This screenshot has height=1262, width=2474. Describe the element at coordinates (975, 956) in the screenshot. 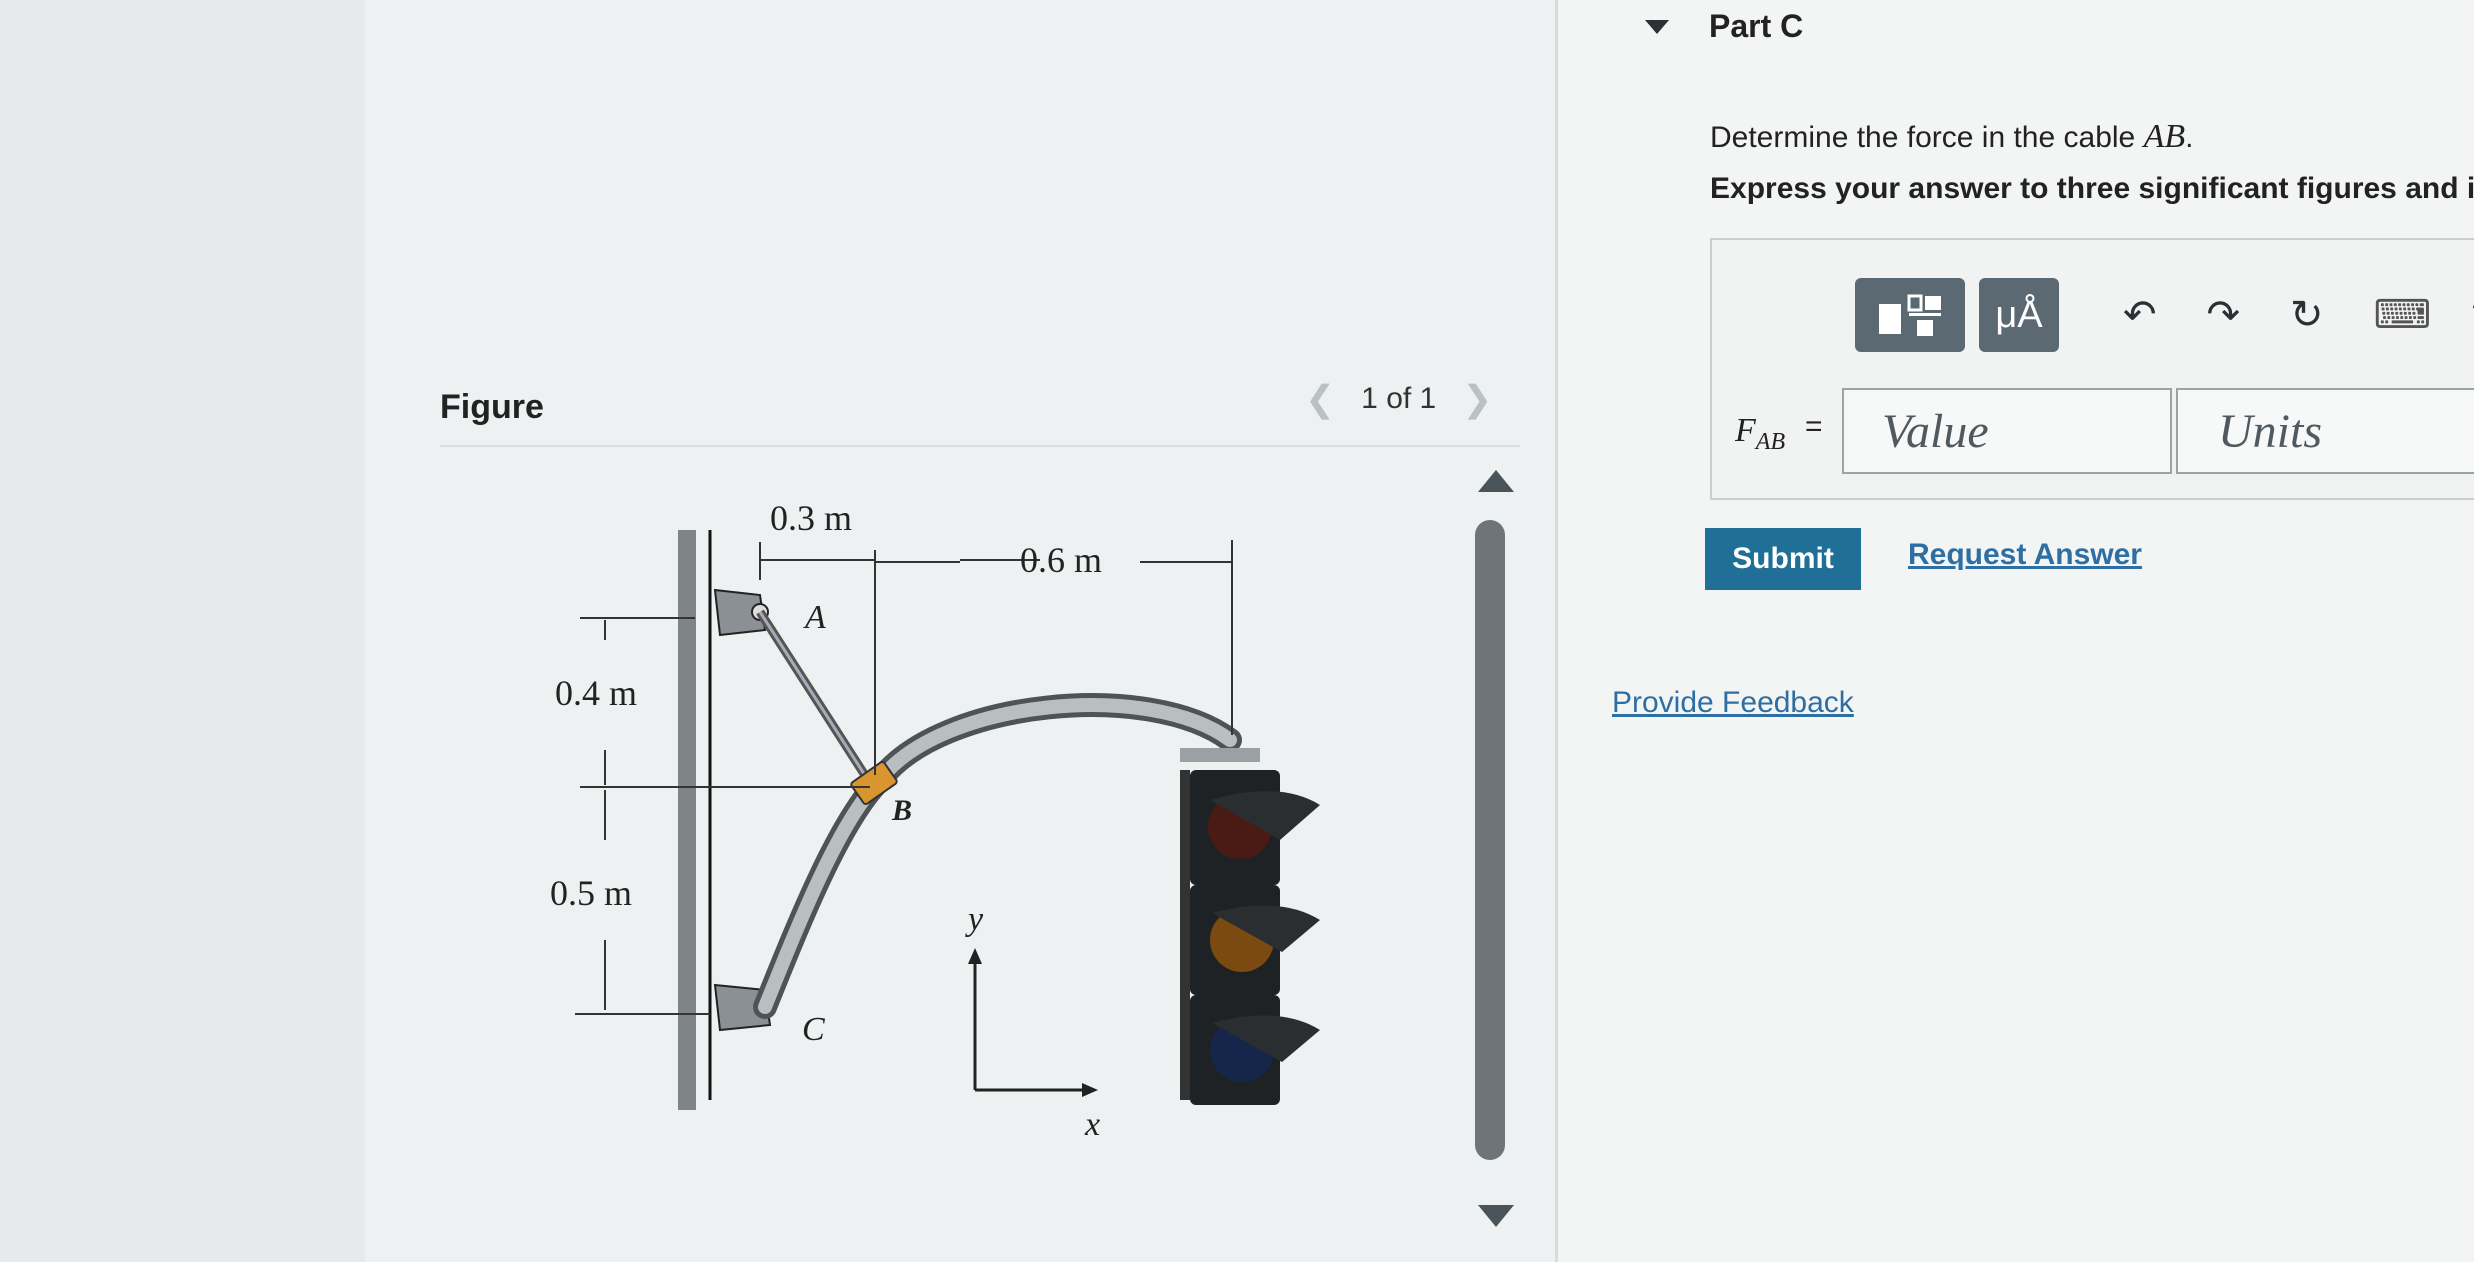

I see `axis-y-arrow` at that location.